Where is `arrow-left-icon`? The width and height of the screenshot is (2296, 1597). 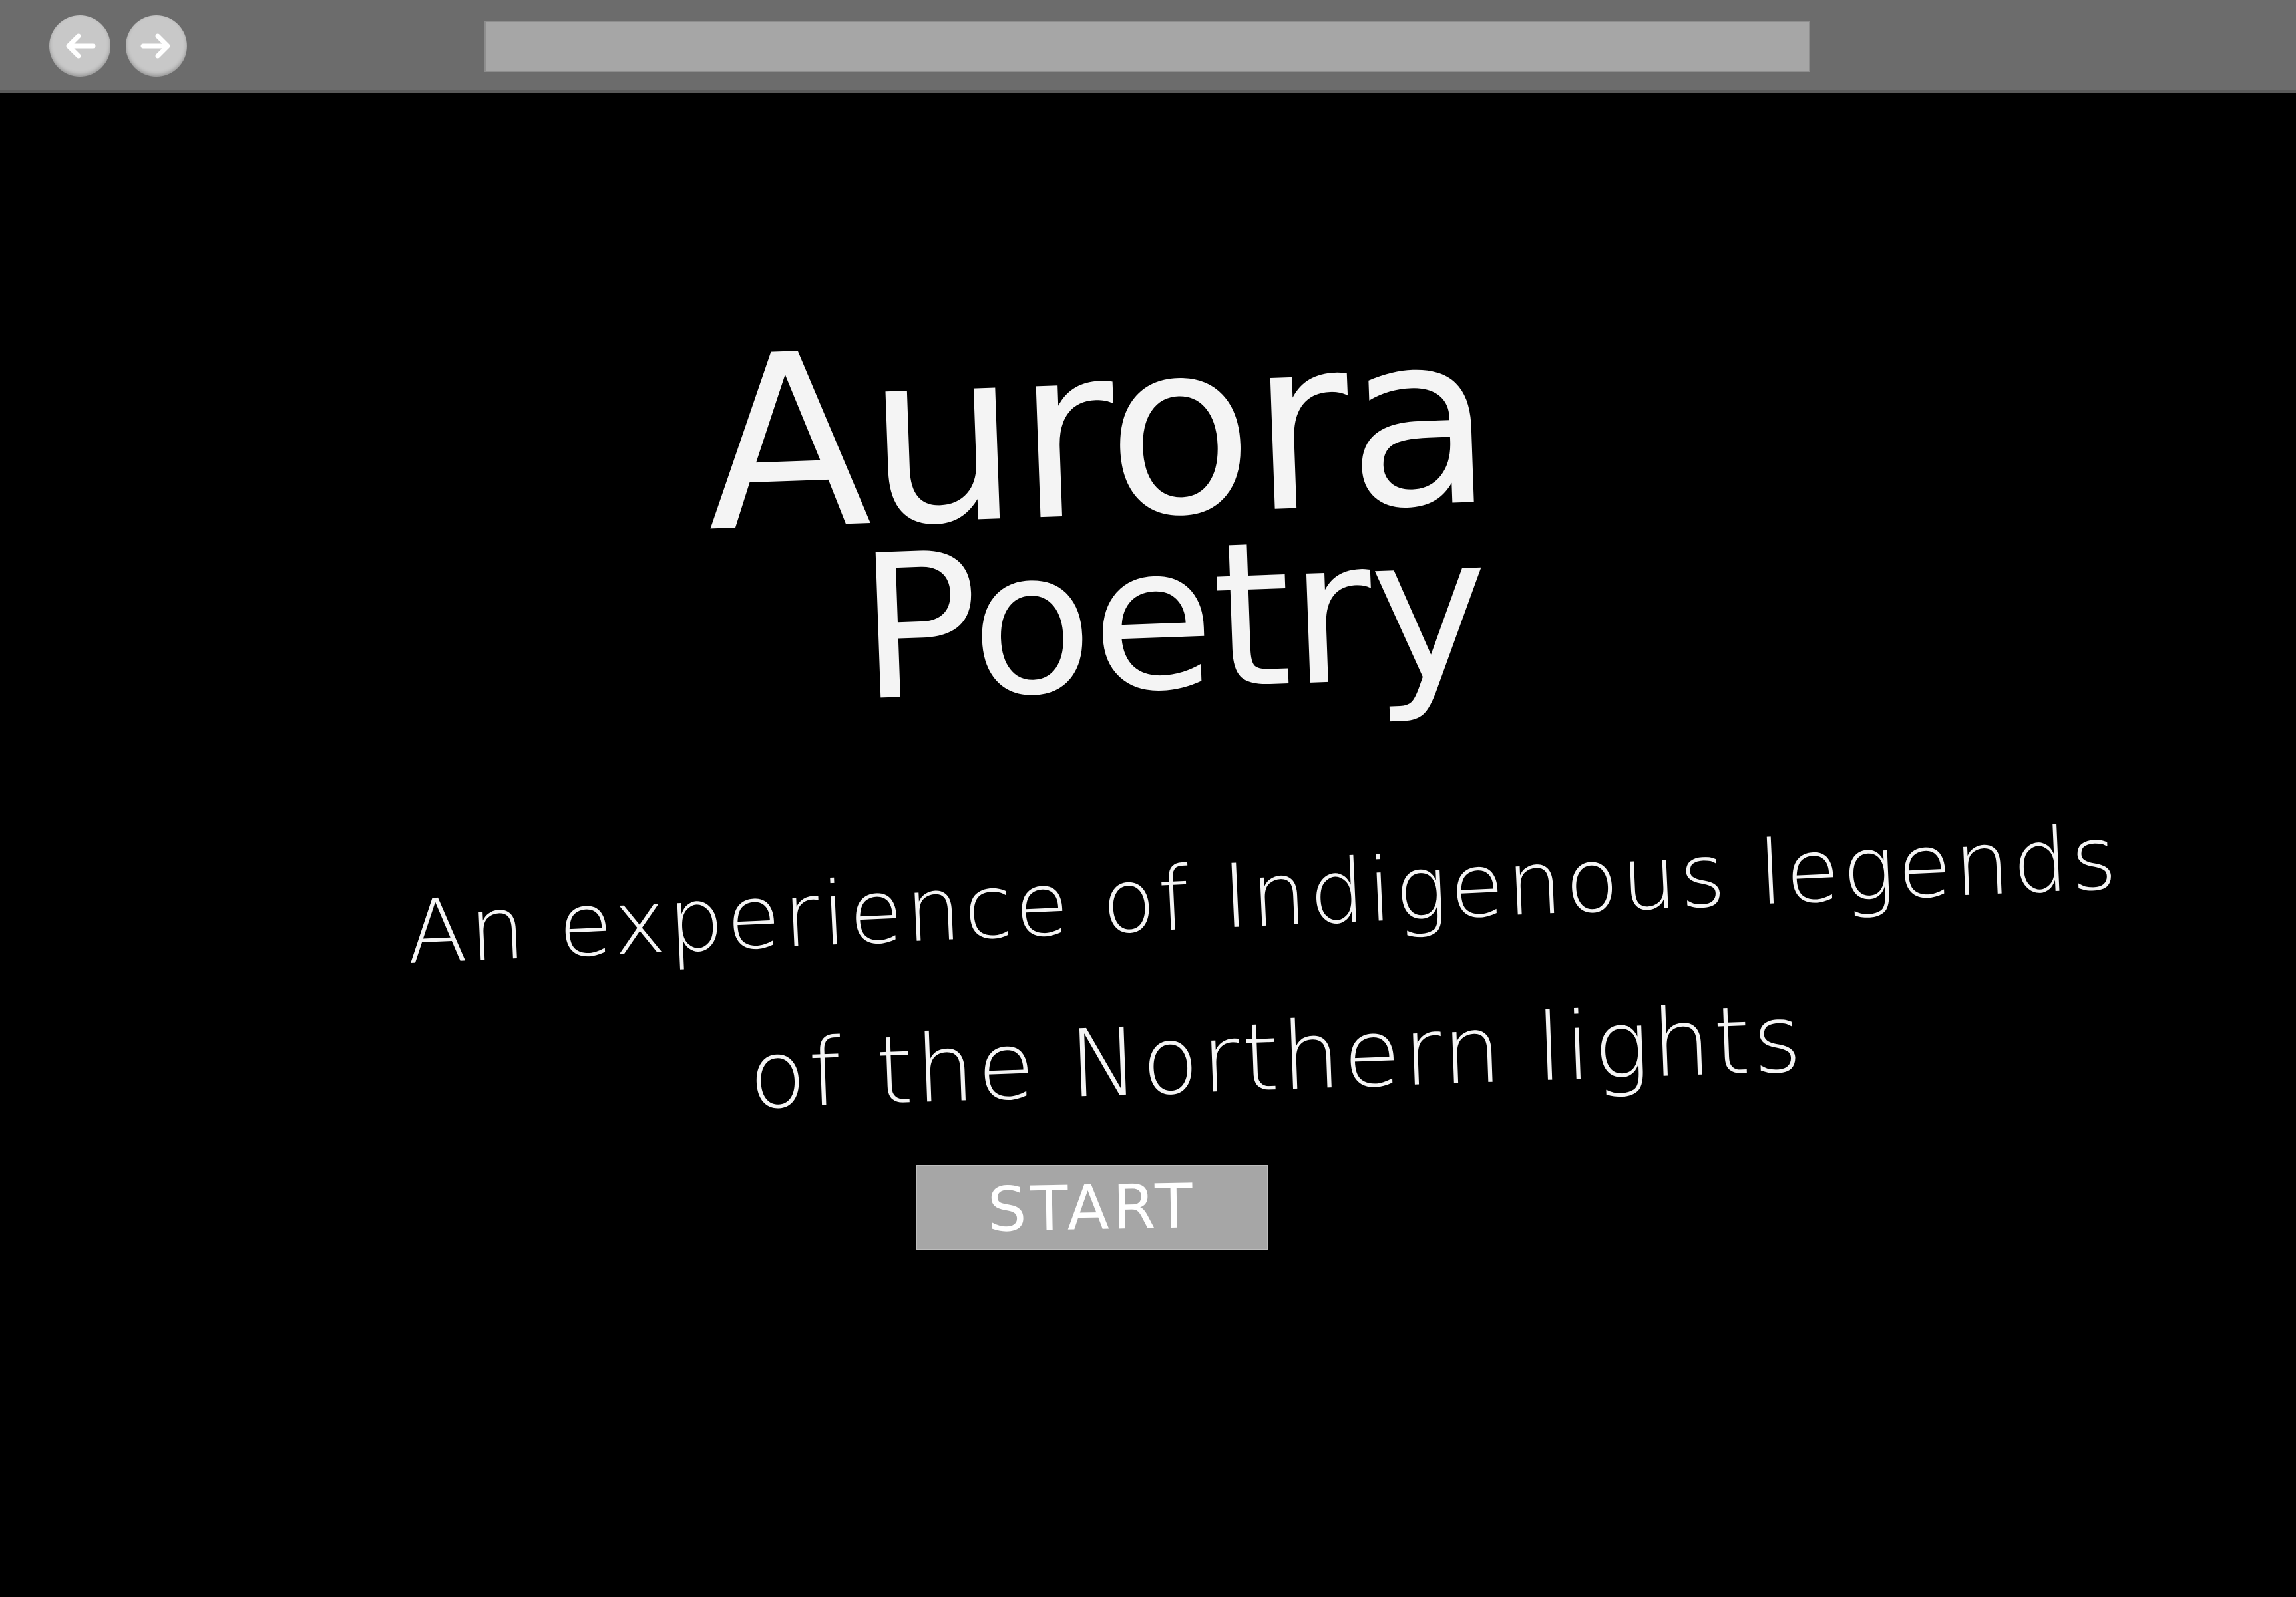
arrow-left-icon is located at coordinates (81, 46).